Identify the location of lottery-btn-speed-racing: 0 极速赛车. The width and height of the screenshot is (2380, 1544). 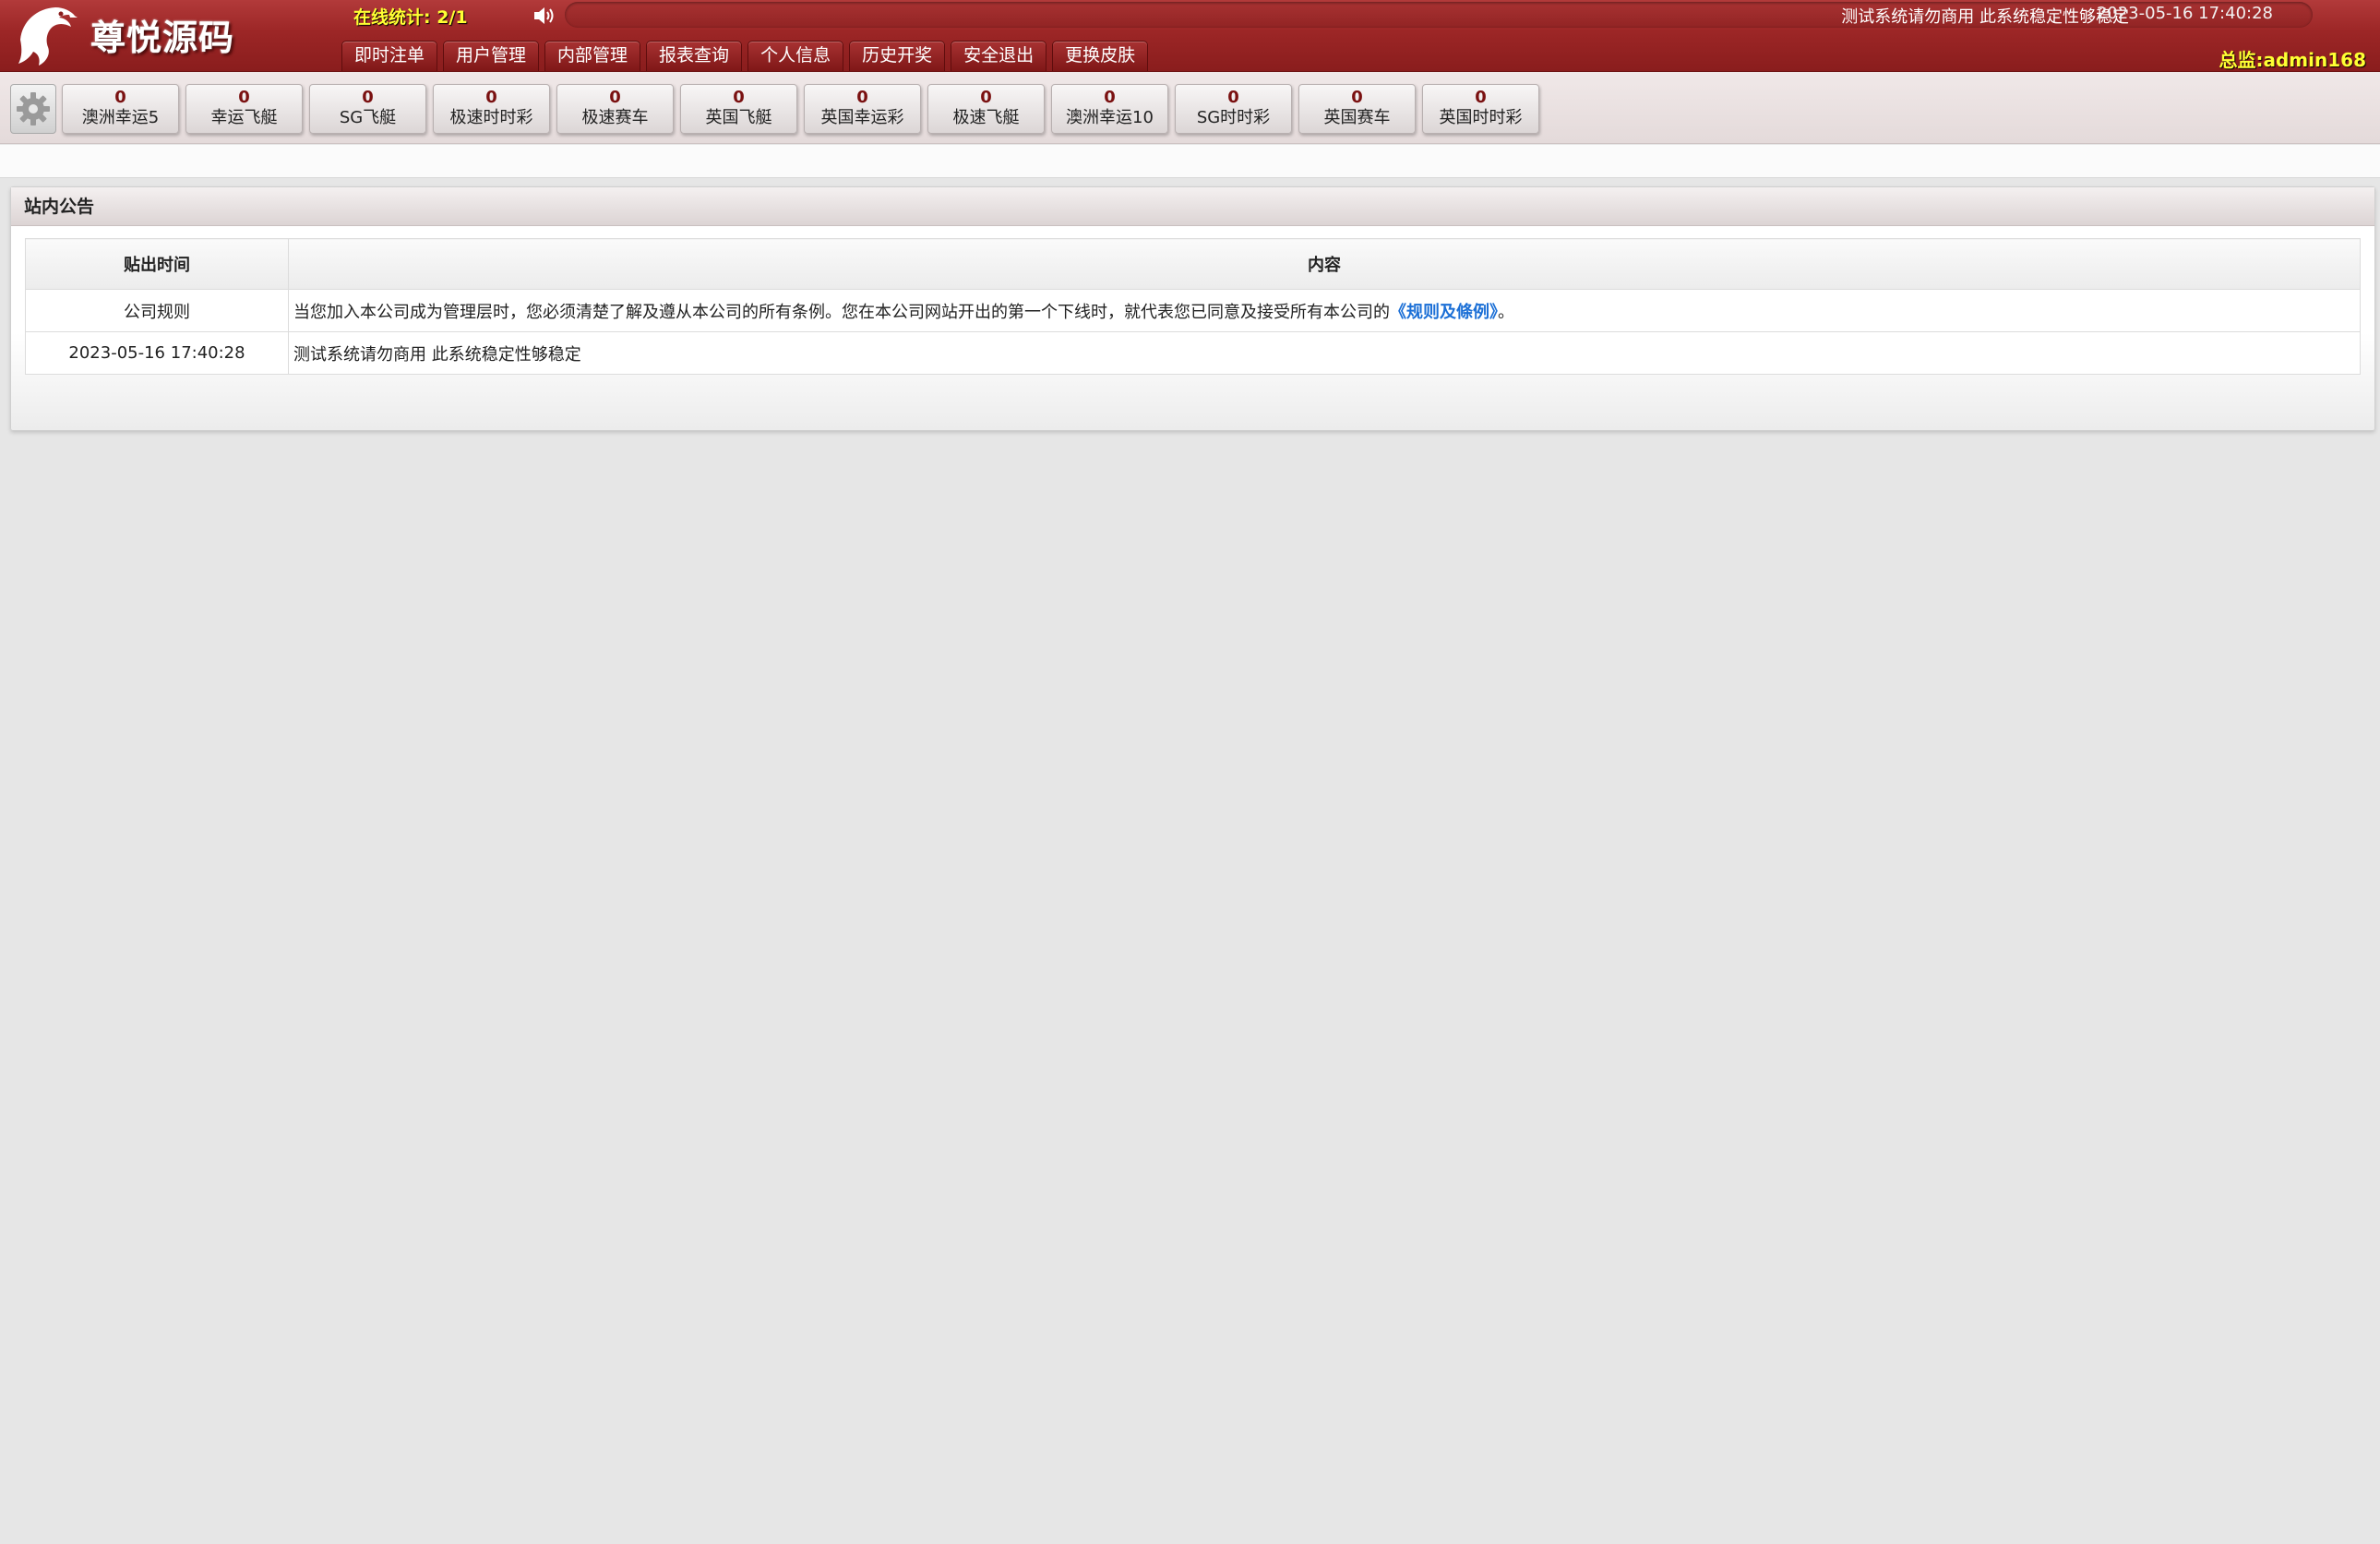
(615, 109).